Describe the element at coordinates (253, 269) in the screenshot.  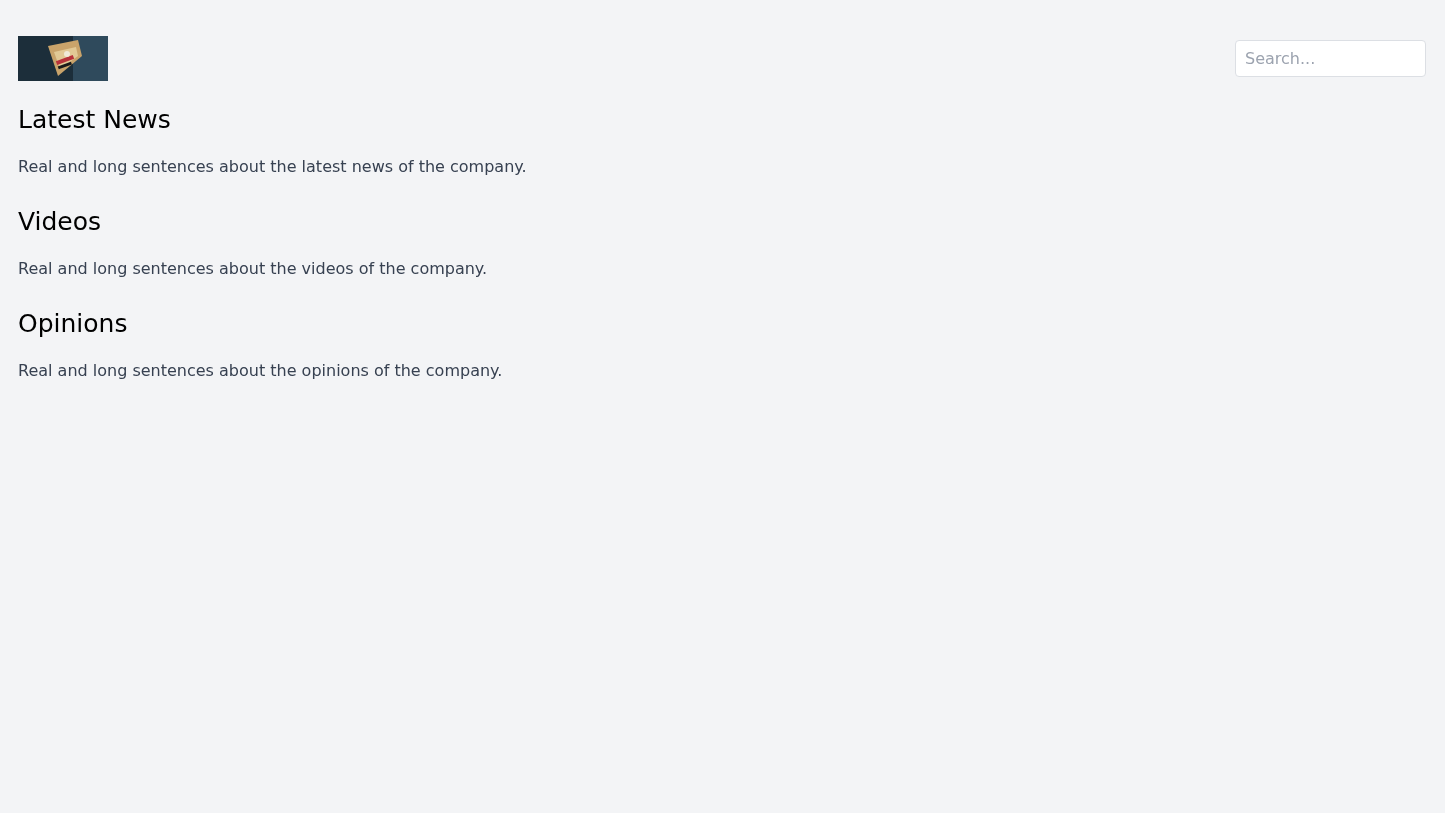
I see `section-text: Real and long sentences about the videos of the company.` at that location.